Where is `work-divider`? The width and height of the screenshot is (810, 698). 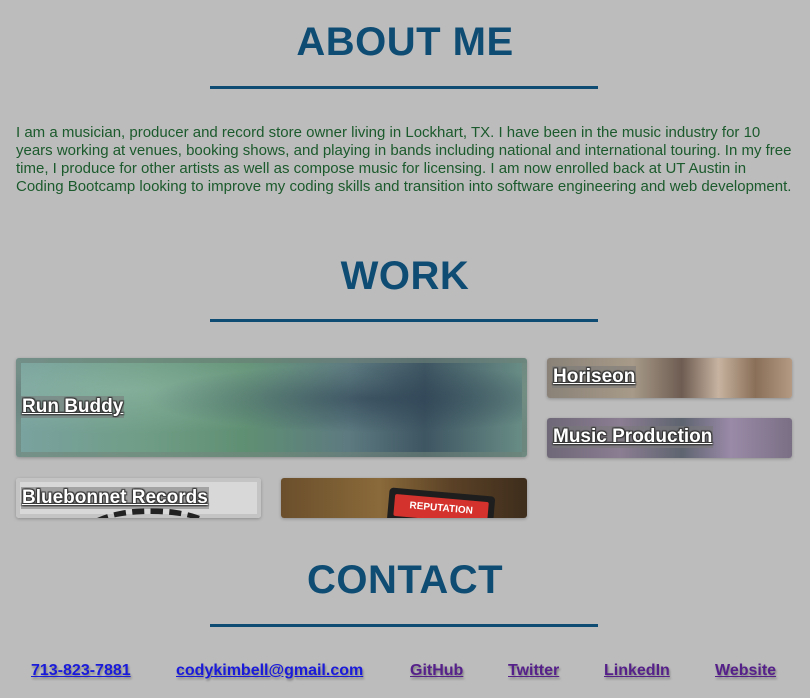
work-divider is located at coordinates (404, 320).